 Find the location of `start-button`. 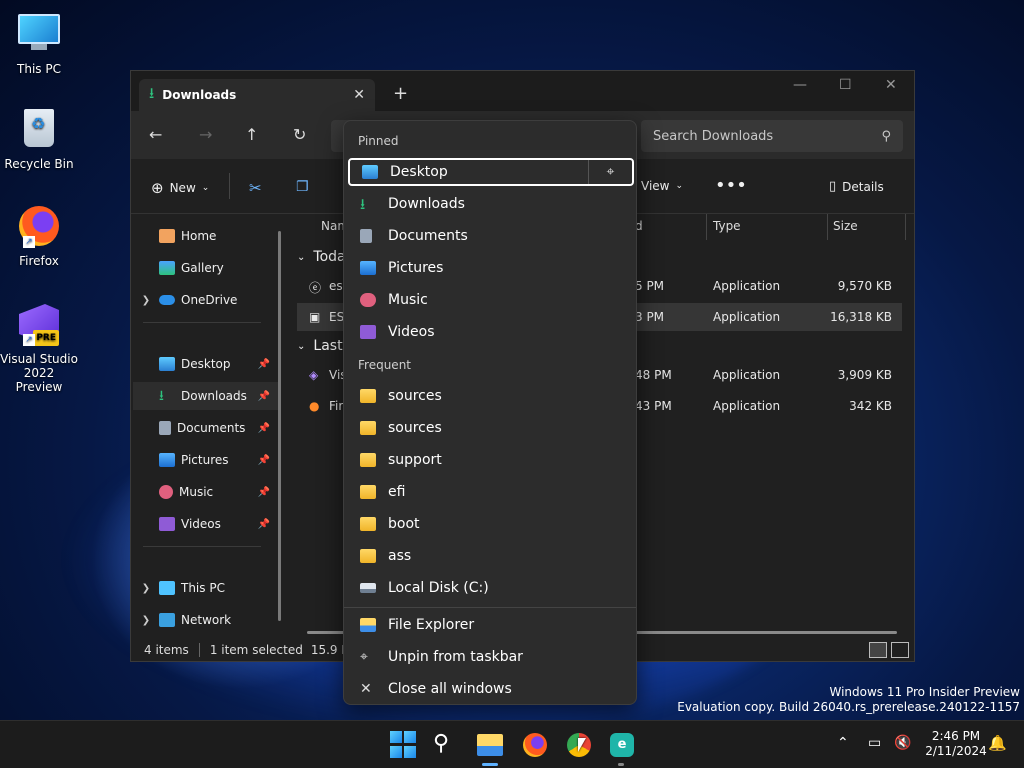

start-button is located at coordinates (404, 745).